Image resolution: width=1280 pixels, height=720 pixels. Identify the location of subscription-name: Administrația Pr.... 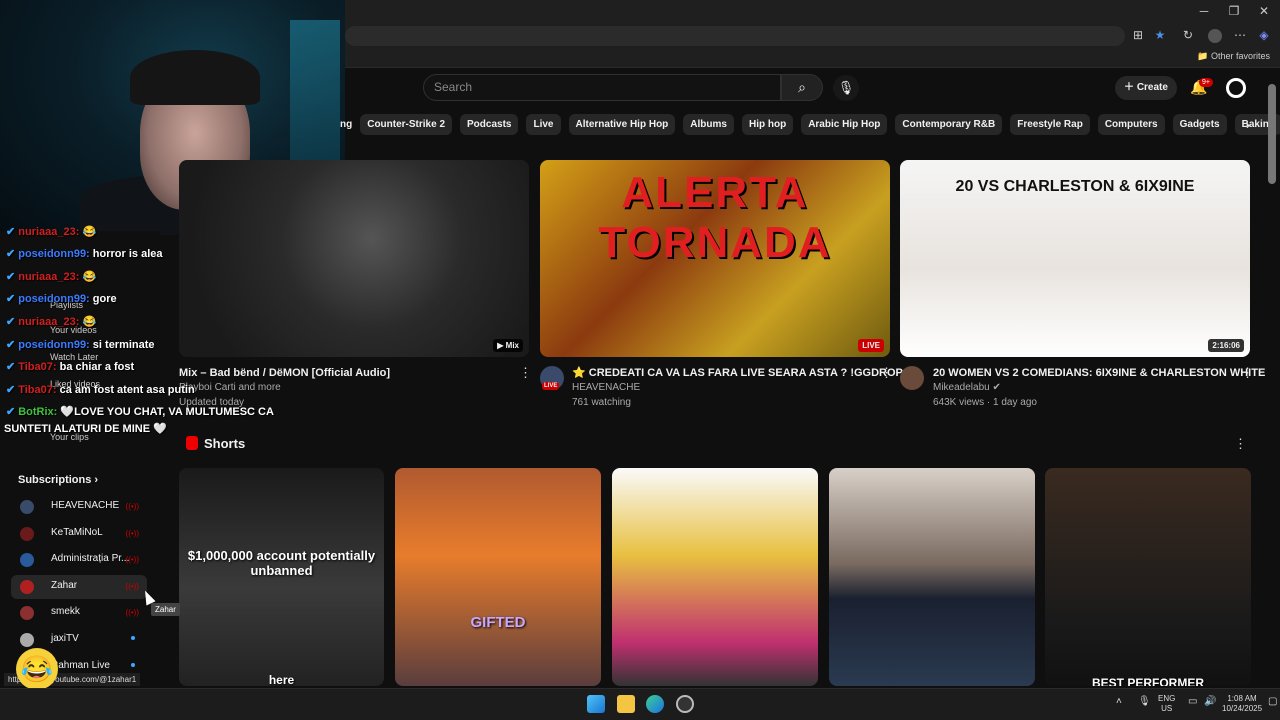
(90, 559).